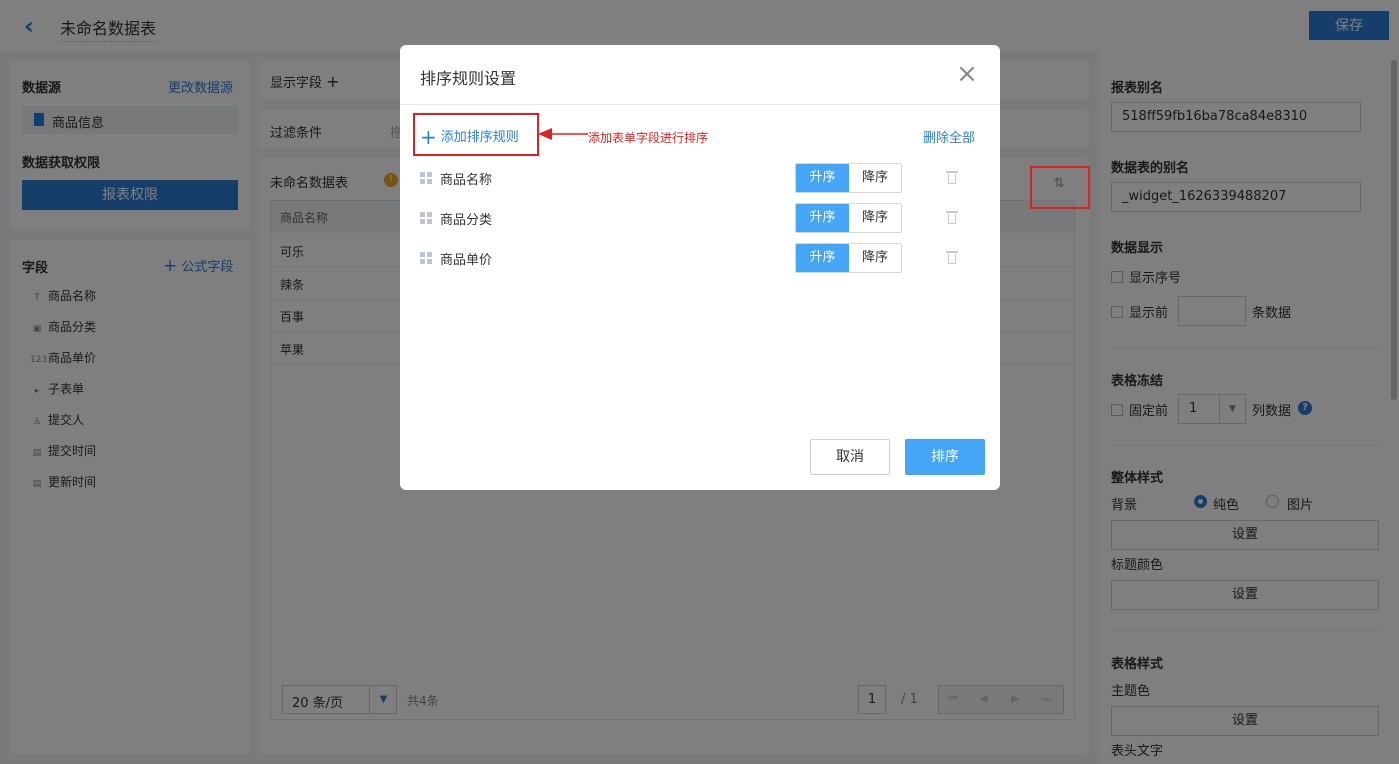 This screenshot has width=1399, height=764. I want to click on delete-all-button: 删除全部, so click(949, 136).